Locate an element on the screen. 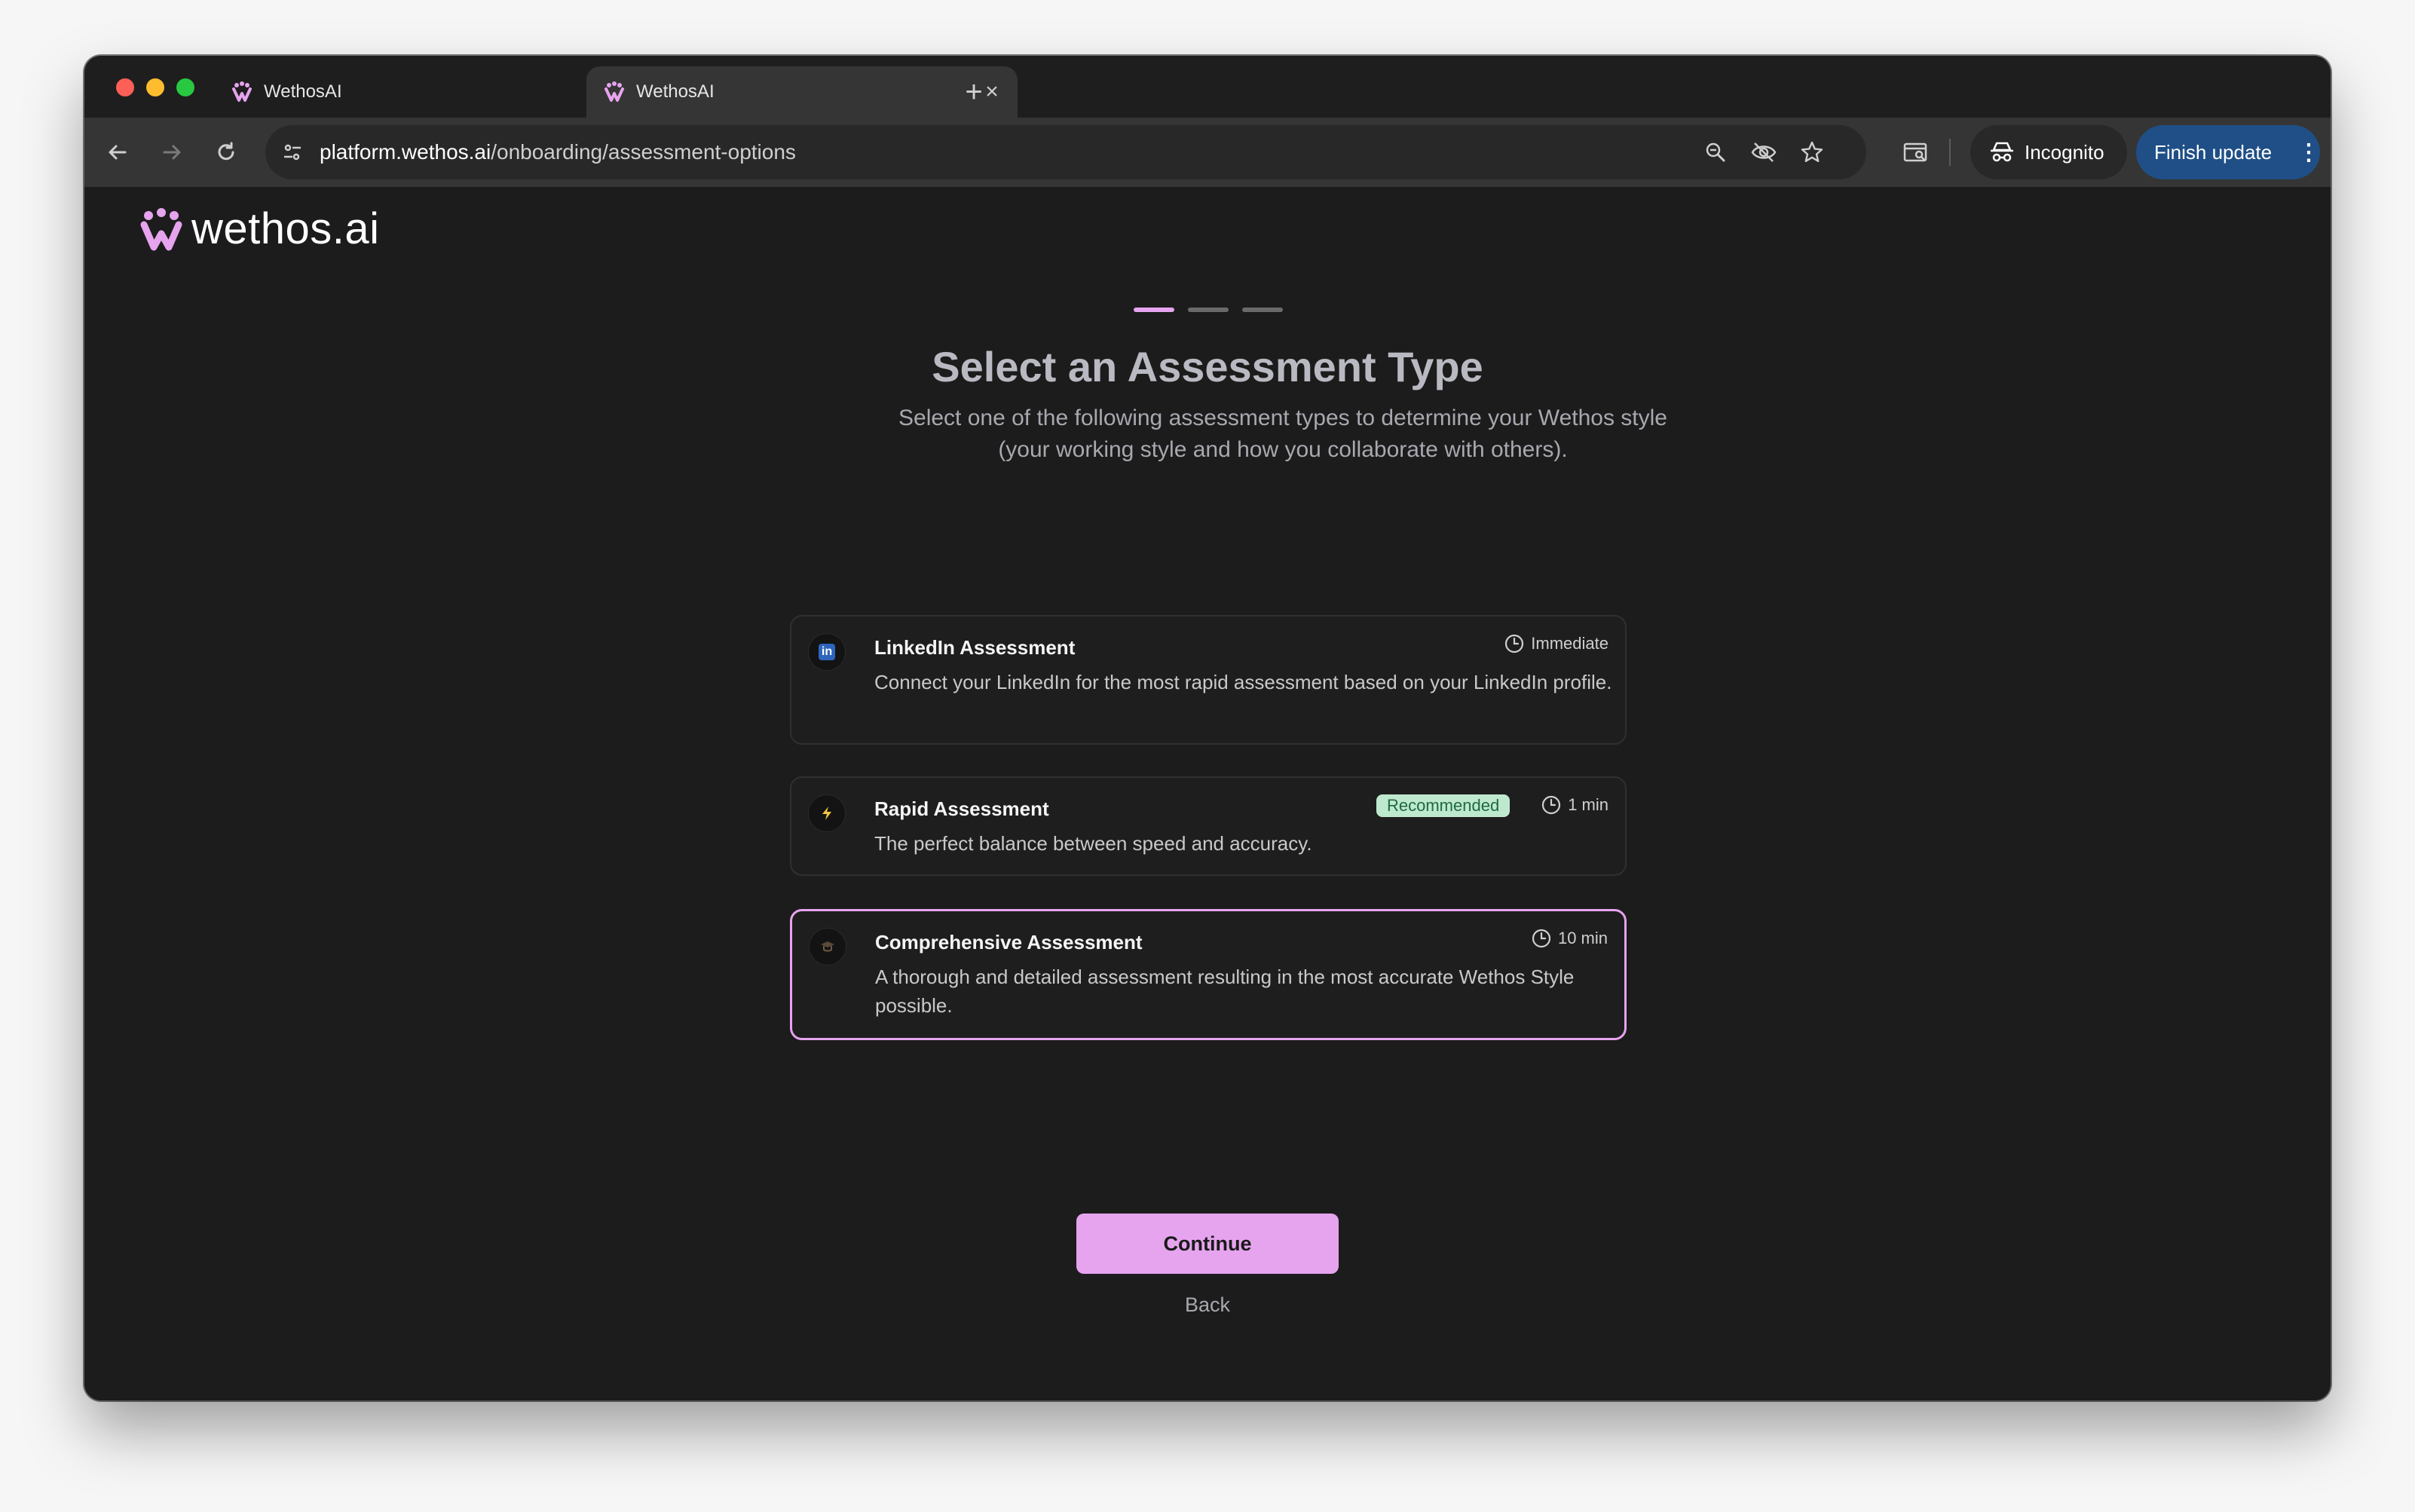 The image size is (2415, 1512). browser-tab: WethosAI × is located at coordinates (433, 92).